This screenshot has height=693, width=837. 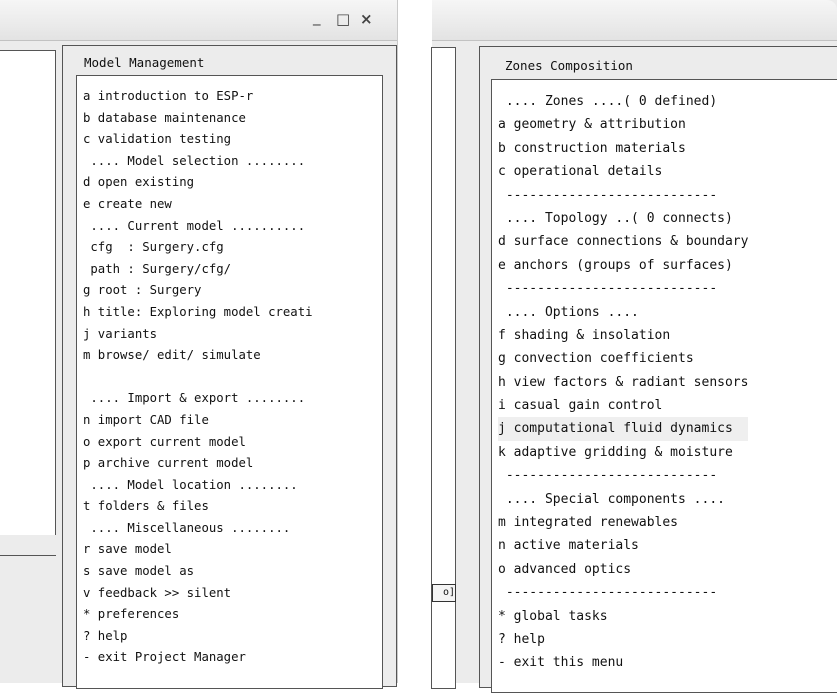 What do you see at coordinates (608, 101) in the screenshot?
I see `menu-section-label: .... Zones ....( 0 defined)` at bounding box center [608, 101].